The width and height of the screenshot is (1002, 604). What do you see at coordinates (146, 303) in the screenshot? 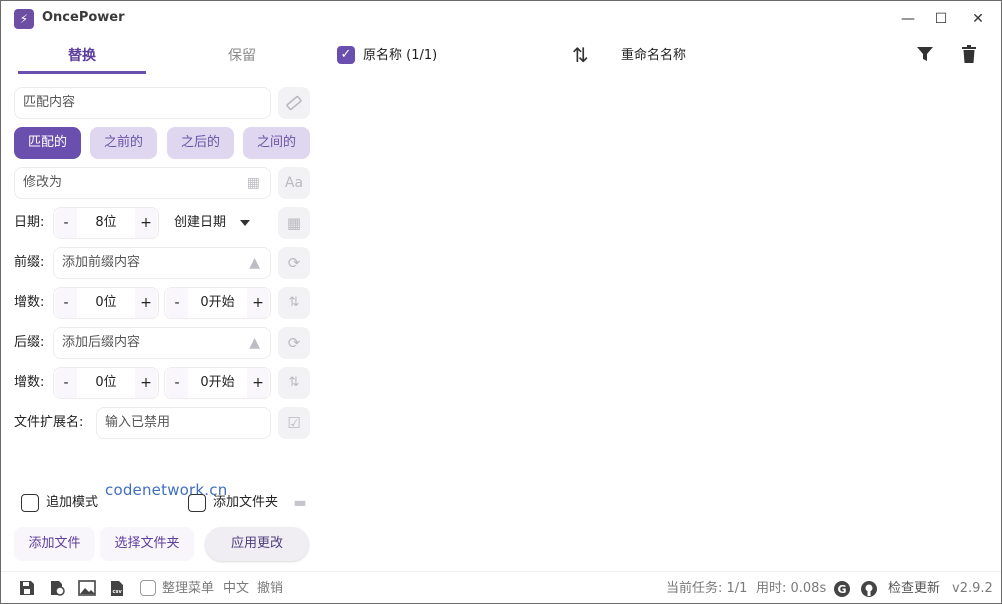
I see `prefix-digits-plus: +` at bounding box center [146, 303].